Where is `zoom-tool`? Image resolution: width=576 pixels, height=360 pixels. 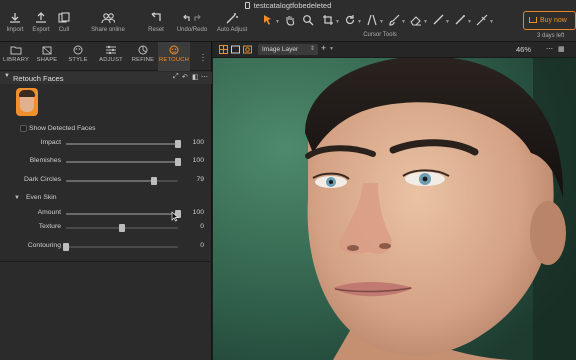
zoom-tool is located at coordinates (311, 21).